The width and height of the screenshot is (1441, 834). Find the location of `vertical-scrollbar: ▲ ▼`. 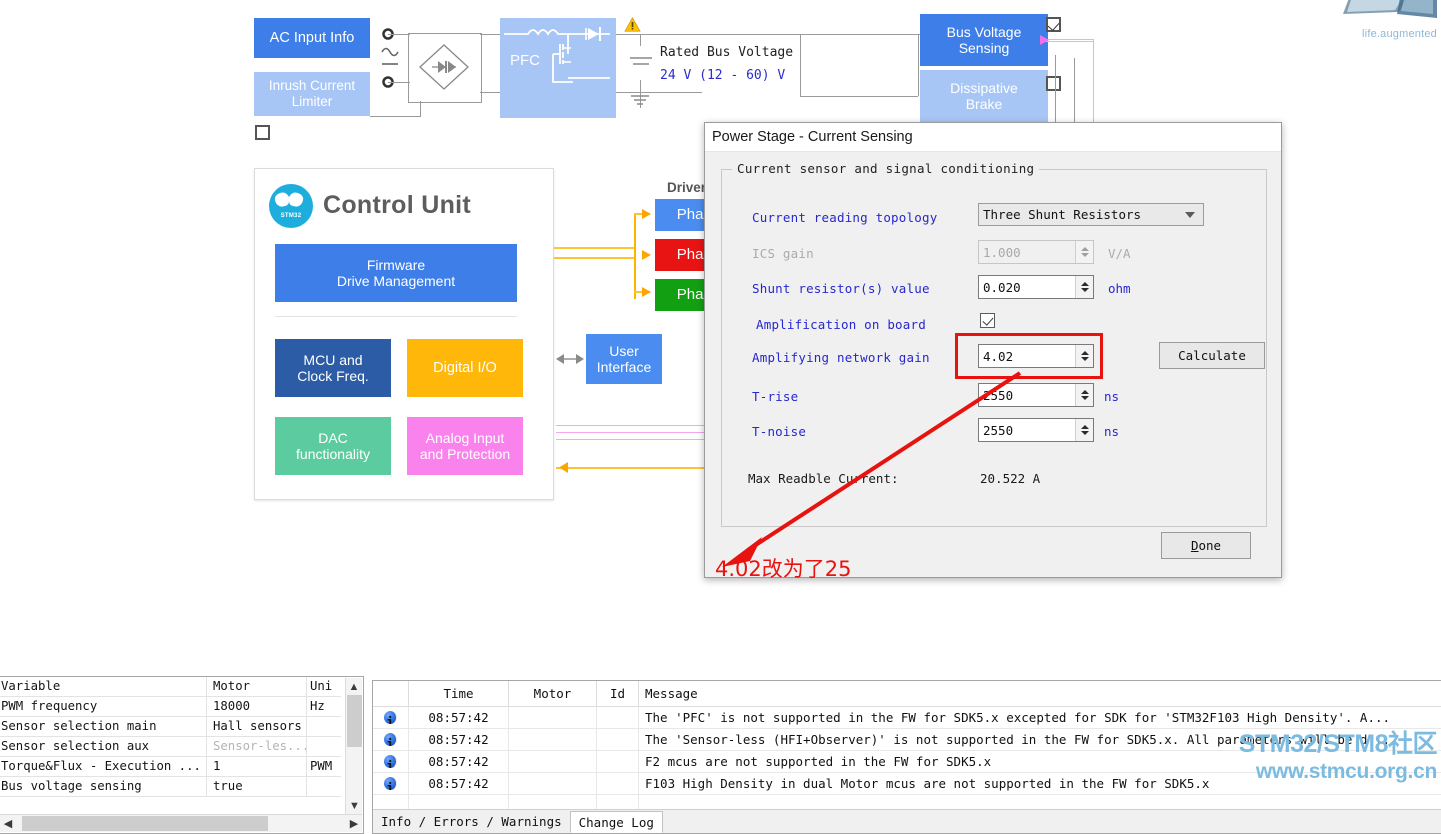

vertical-scrollbar: ▲ ▼ is located at coordinates (353, 746).